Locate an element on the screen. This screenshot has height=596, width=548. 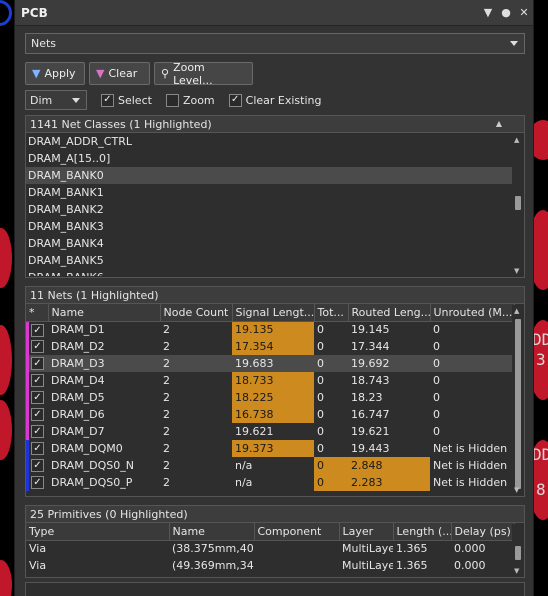
pin-icon: ● is located at coordinates (506, 12).